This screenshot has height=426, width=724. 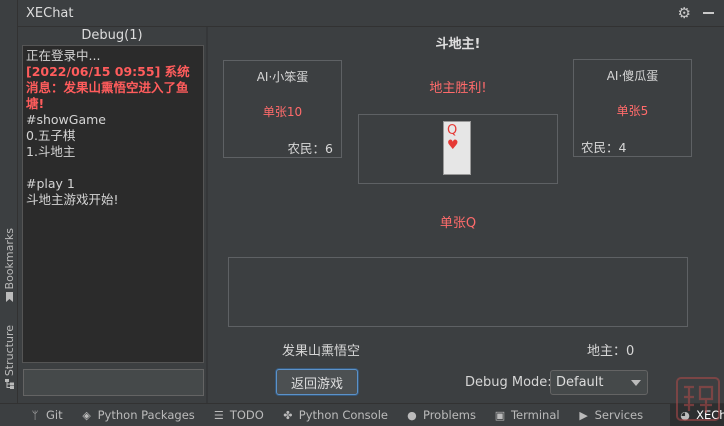 I want to click on winner-text: 地主胜利!, so click(x=458, y=88).